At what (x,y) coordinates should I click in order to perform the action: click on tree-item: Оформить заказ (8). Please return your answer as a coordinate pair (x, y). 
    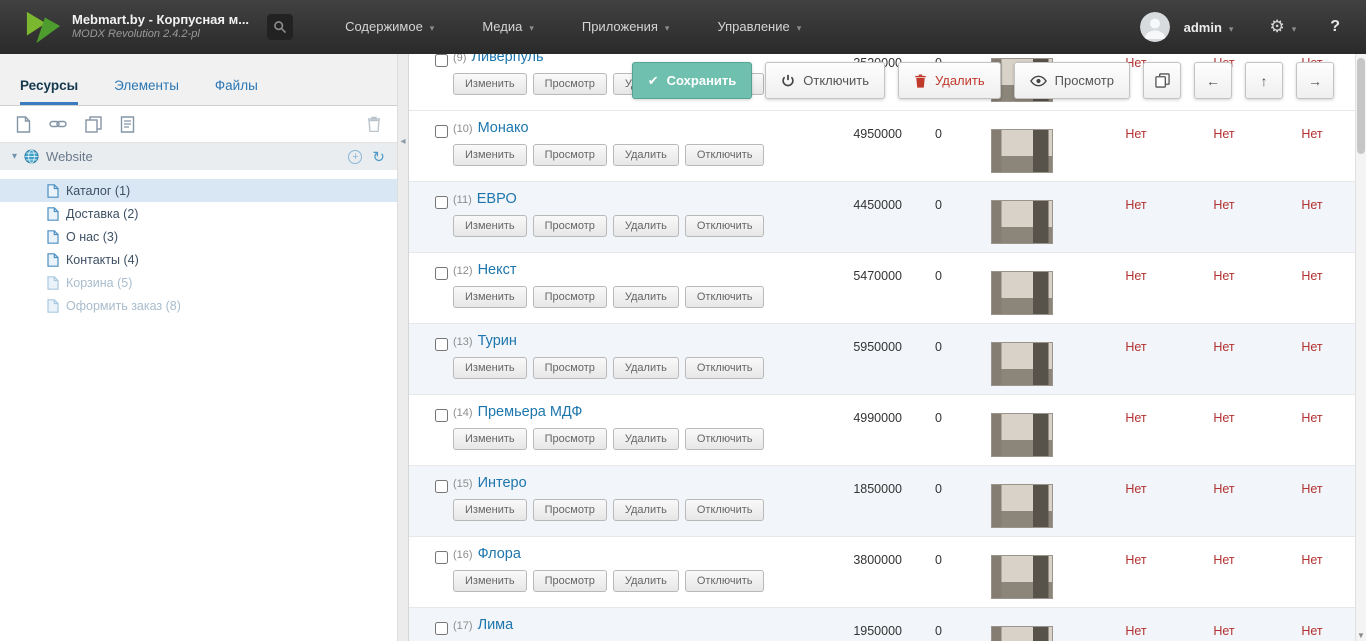
    Looking at the image, I should click on (198, 305).